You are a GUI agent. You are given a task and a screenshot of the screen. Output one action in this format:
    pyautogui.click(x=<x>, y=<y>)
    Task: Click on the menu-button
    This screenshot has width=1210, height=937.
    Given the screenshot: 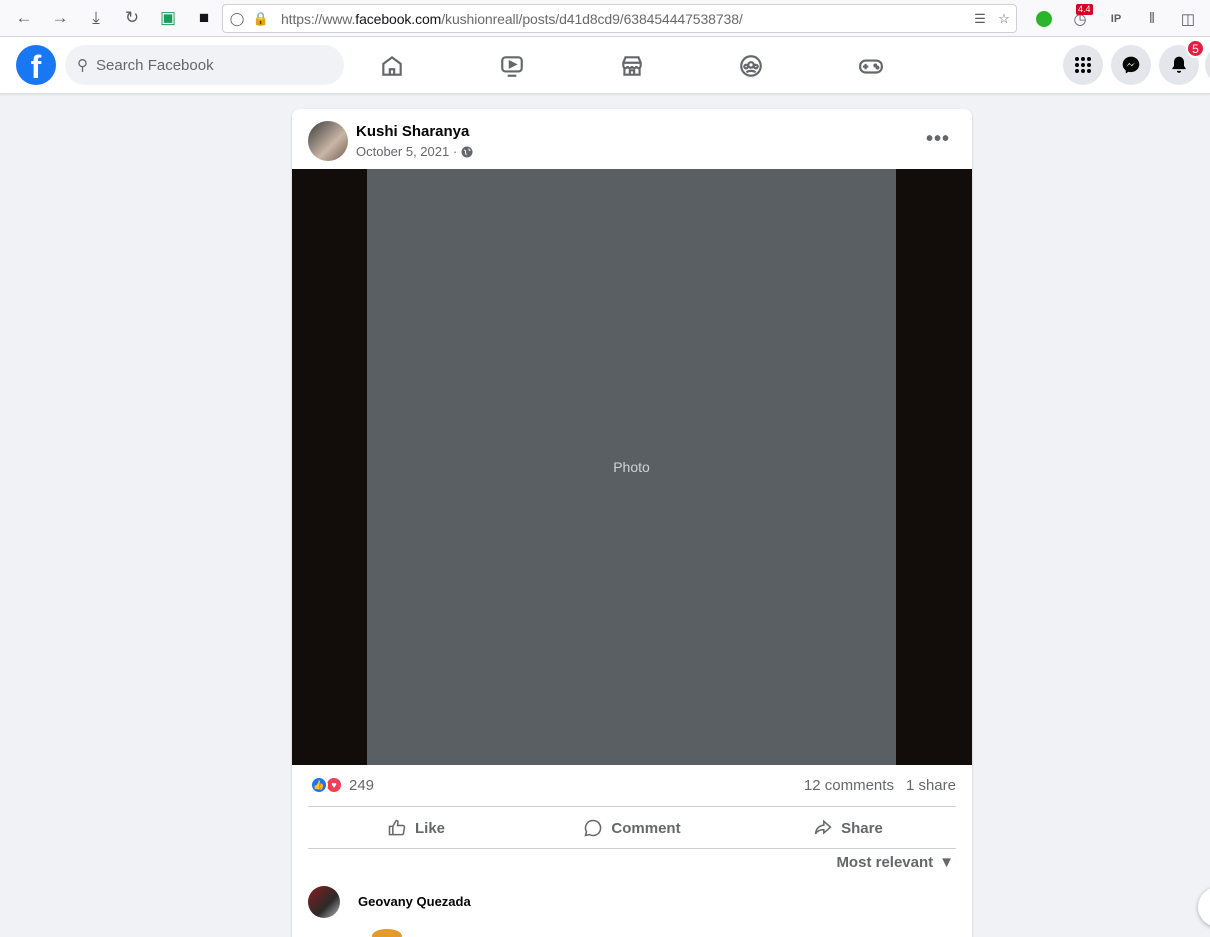 What is the action you would take?
    pyautogui.click(x=1083, y=65)
    